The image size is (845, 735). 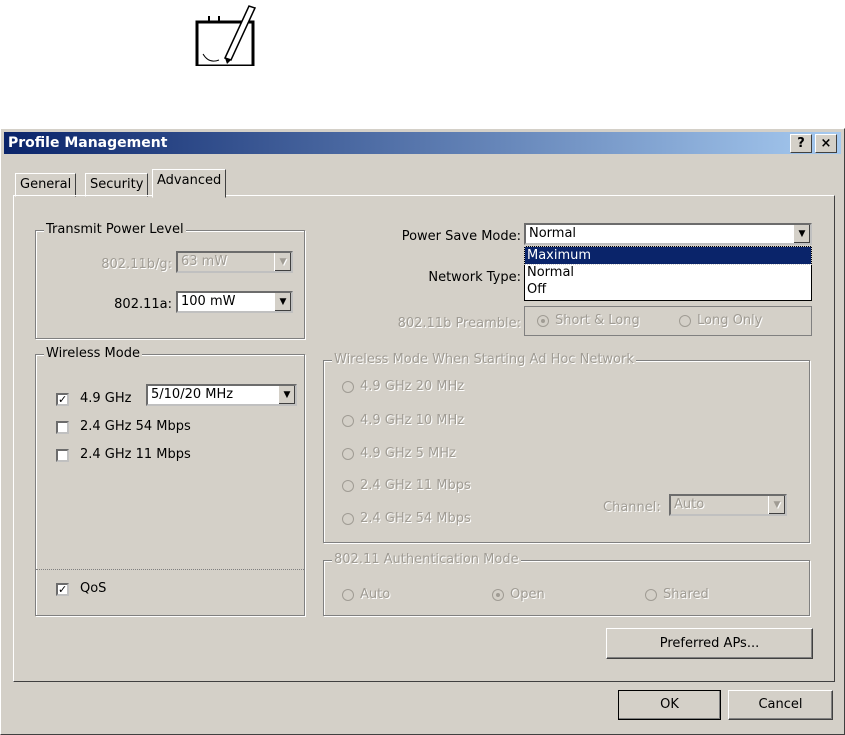 I want to click on auth-legend: 802.11 Authentication Mode, so click(x=426, y=559).